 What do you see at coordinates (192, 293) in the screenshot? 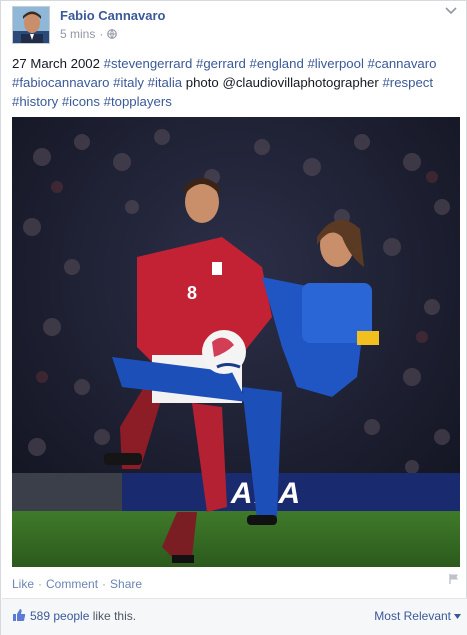
I see `shirt-number: 8` at bounding box center [192, 293].